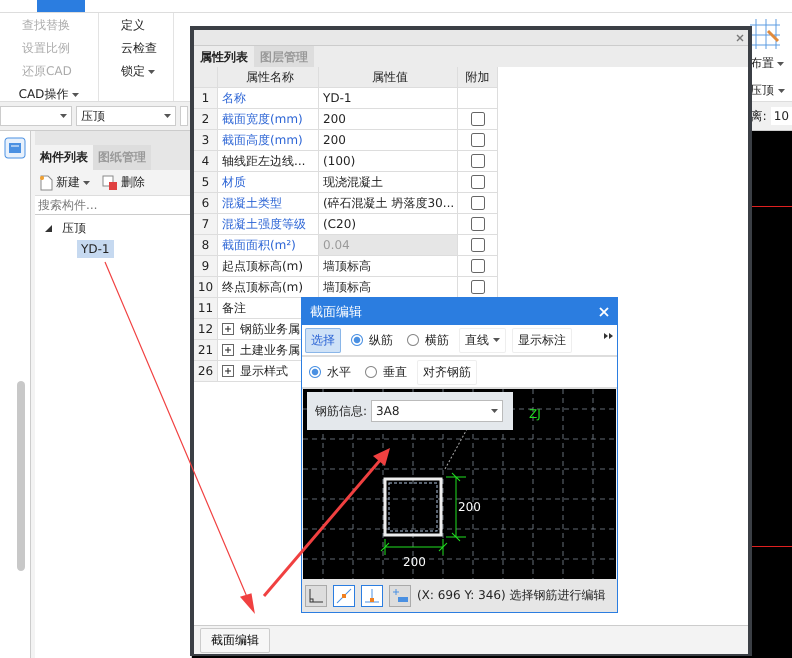 The height and width of the screenshot is (658, 792). I want to click on delete-icon, so click(110, 182).